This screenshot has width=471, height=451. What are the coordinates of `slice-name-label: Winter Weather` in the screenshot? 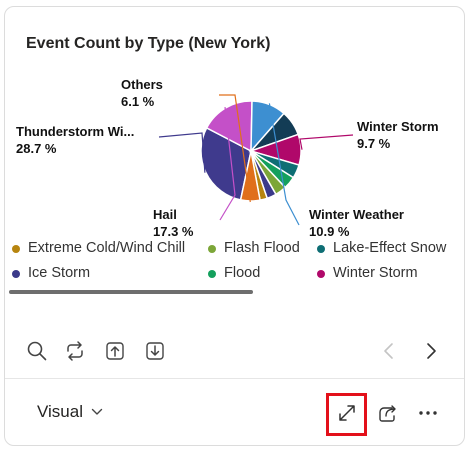 It's located at (356, 214).